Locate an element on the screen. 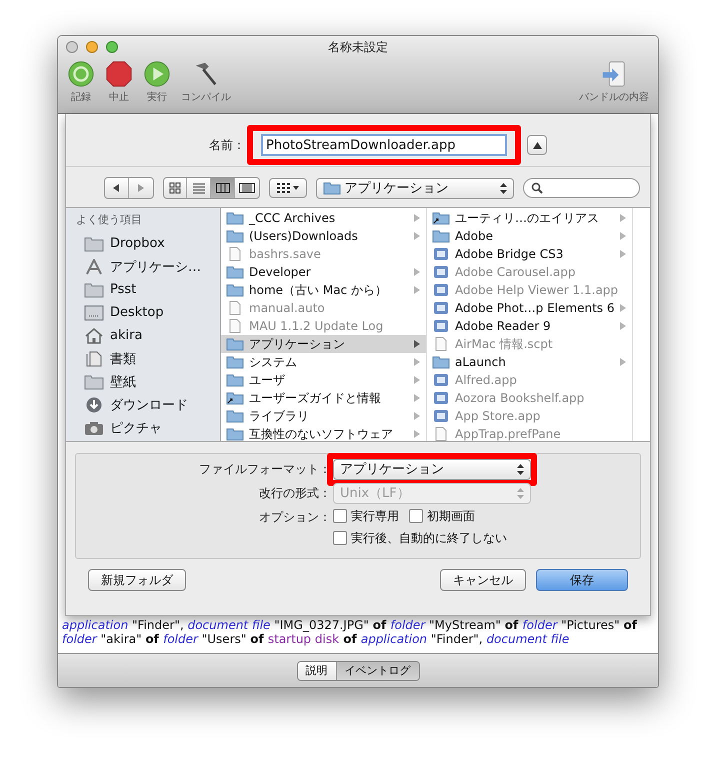  column-view-icon is located at coordinates (223, 188).